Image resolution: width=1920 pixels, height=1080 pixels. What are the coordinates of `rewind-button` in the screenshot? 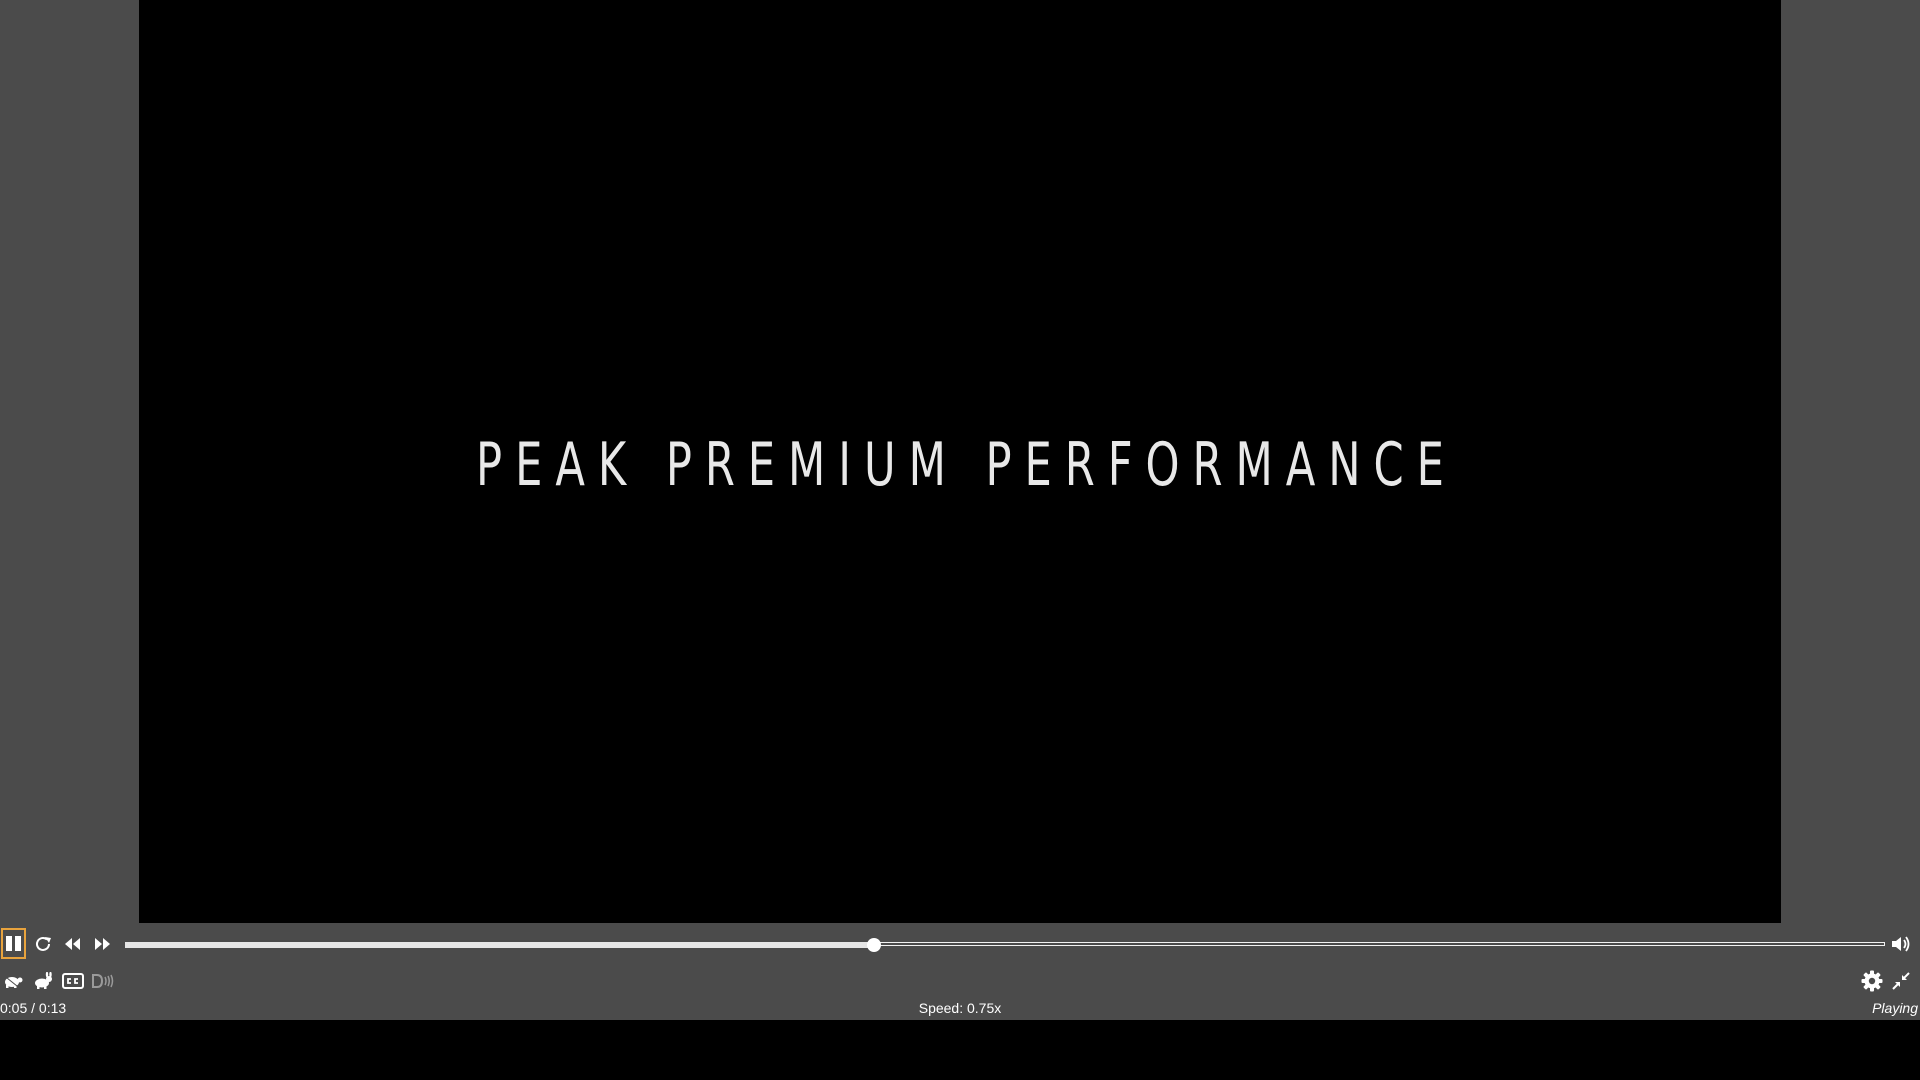 It's located at (73, 944).